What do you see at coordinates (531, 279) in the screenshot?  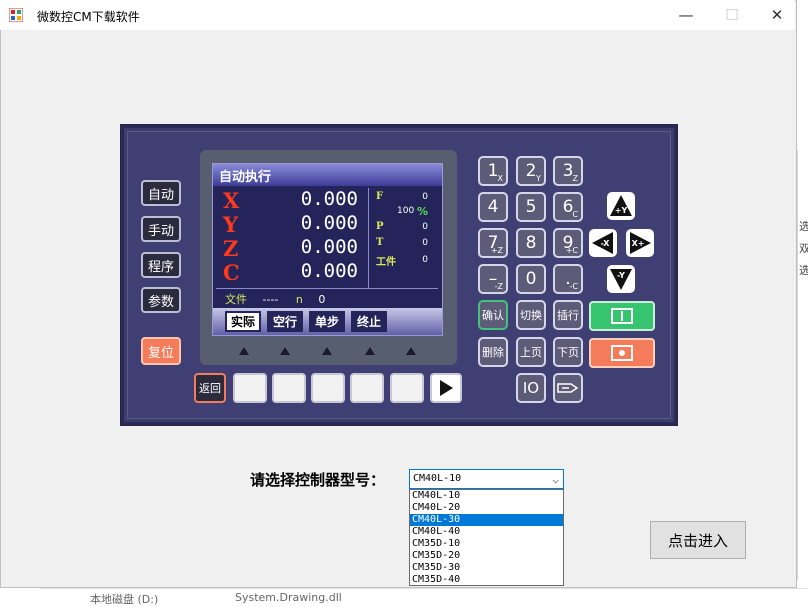 I see `key-0: 0` at bounding box center [531, 279].